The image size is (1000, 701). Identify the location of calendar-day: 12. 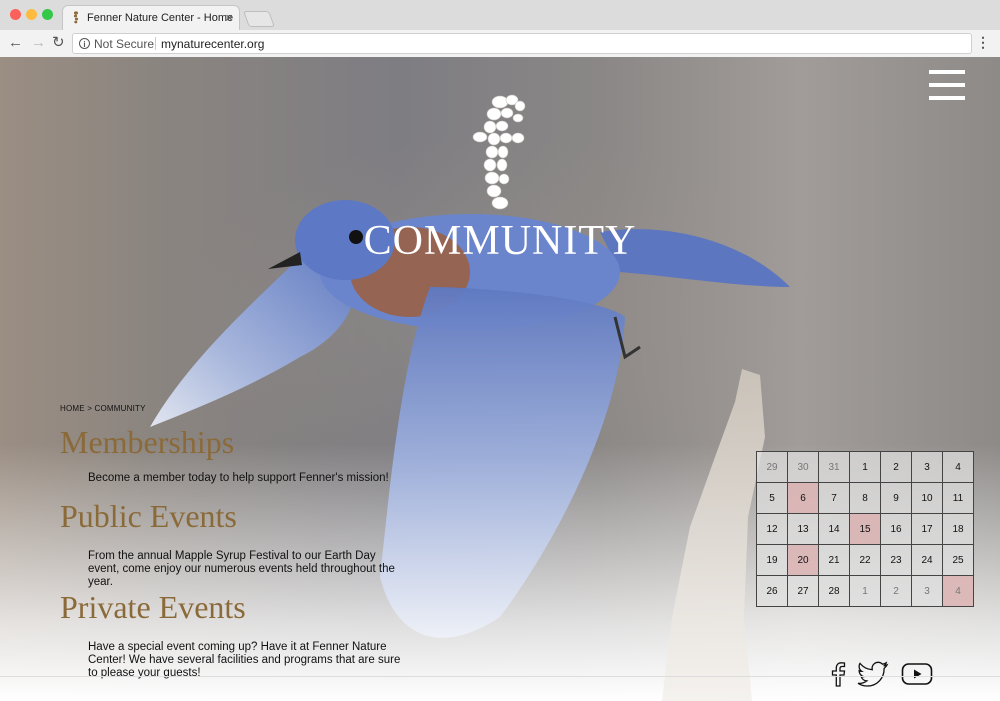
(772, 529).